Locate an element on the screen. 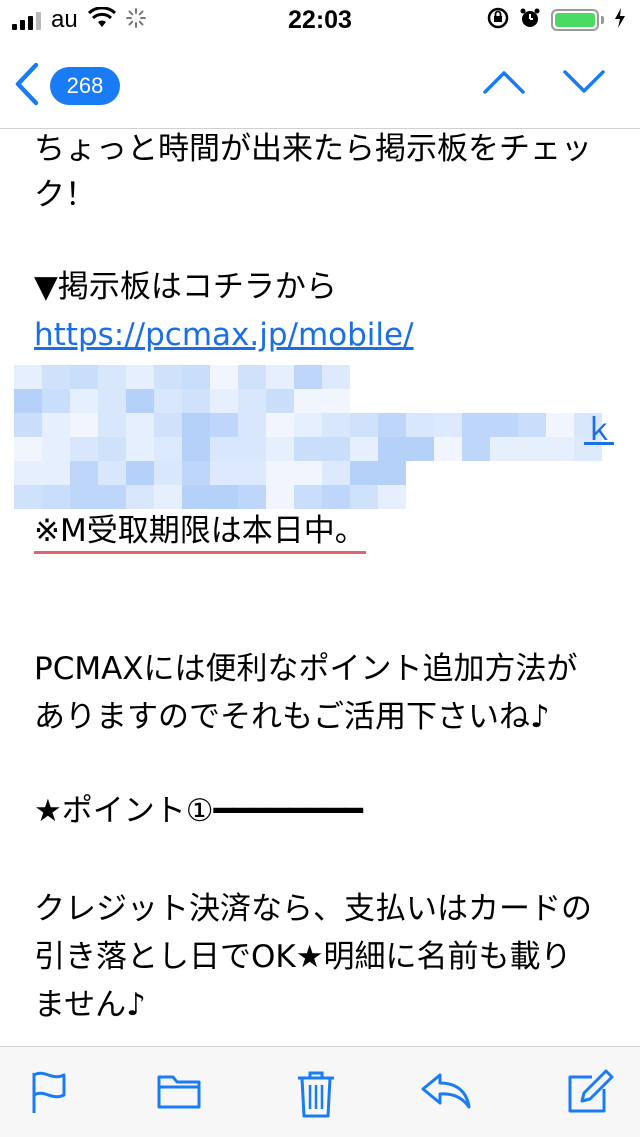 Image resolution: width=640 pixels, height=1137 pixels. status-bar: au 22:03 is located at coordinates (320, 20).